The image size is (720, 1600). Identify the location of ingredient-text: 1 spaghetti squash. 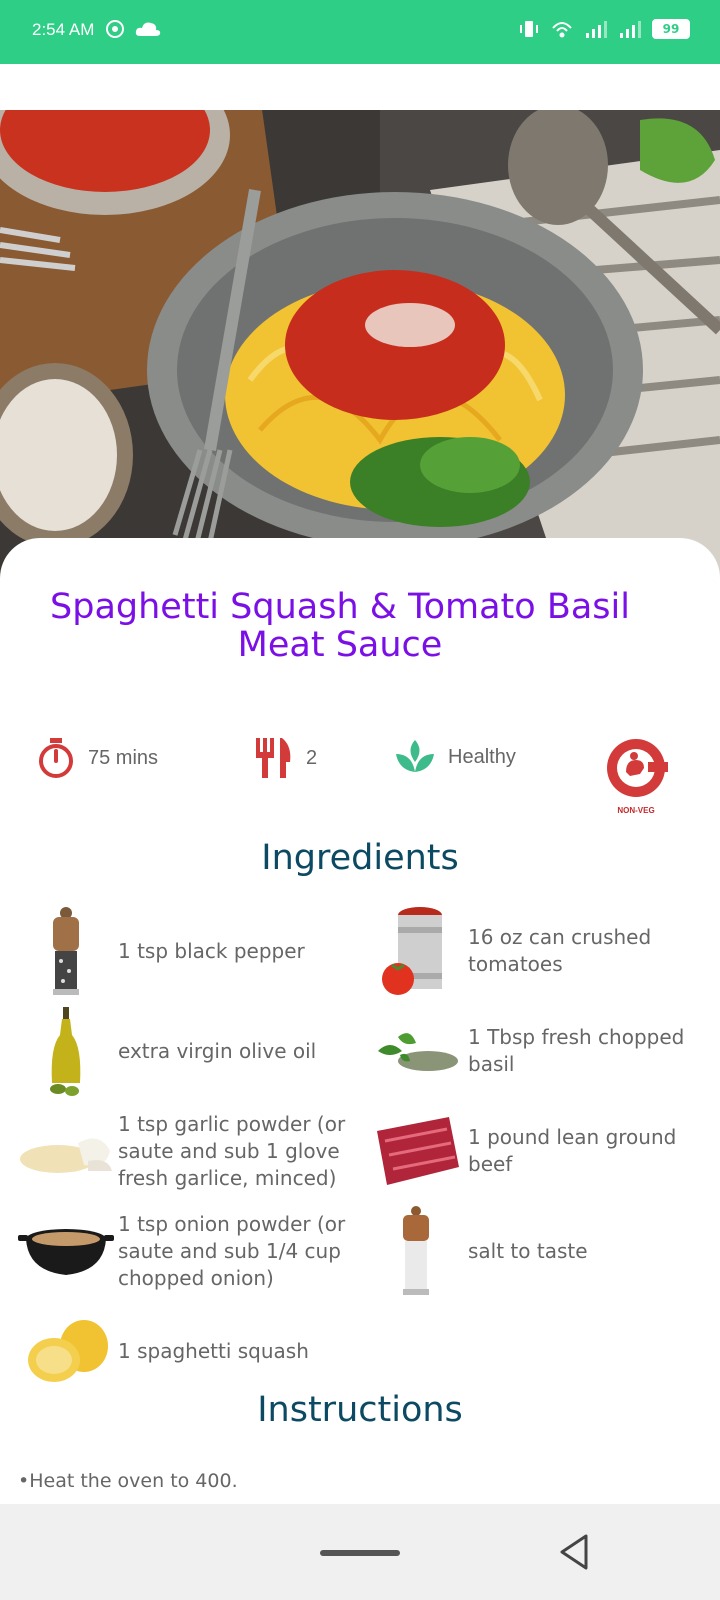
(213, 1350).